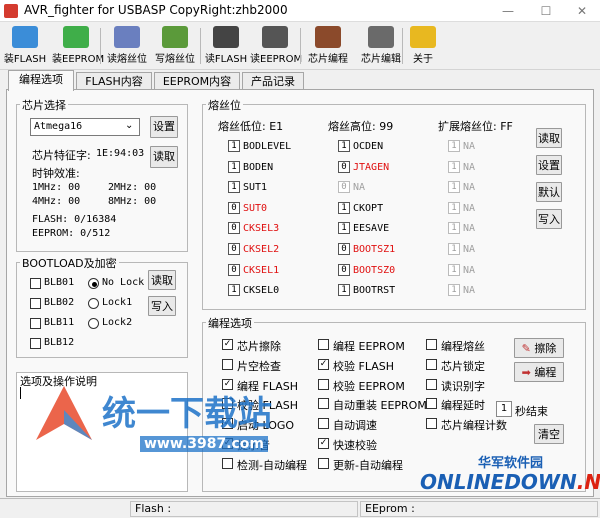 This screenshot has height=518, width=600. What do you see at coordinates (234, 207) in the screenshot?
I see `fuse-low-bit-3: 0` at bounding box center [234, 207].